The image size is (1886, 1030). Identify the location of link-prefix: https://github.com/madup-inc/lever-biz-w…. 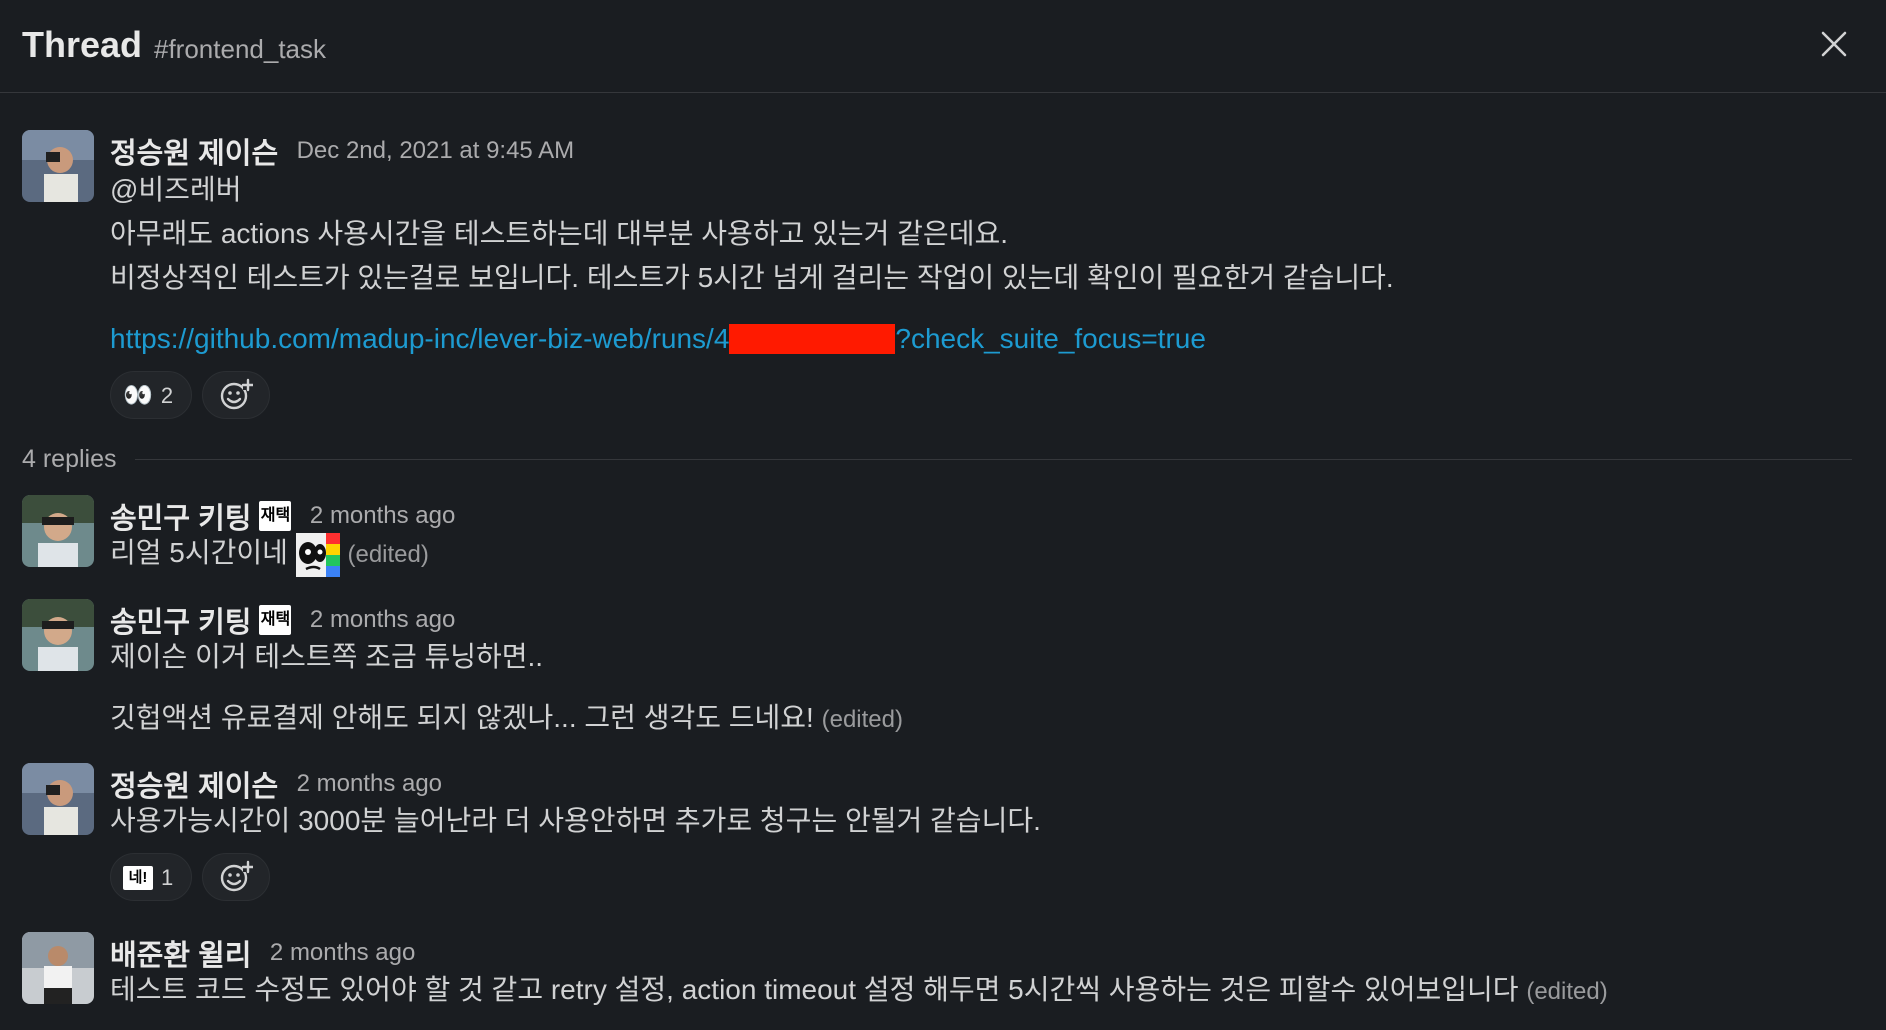
(419, 338).